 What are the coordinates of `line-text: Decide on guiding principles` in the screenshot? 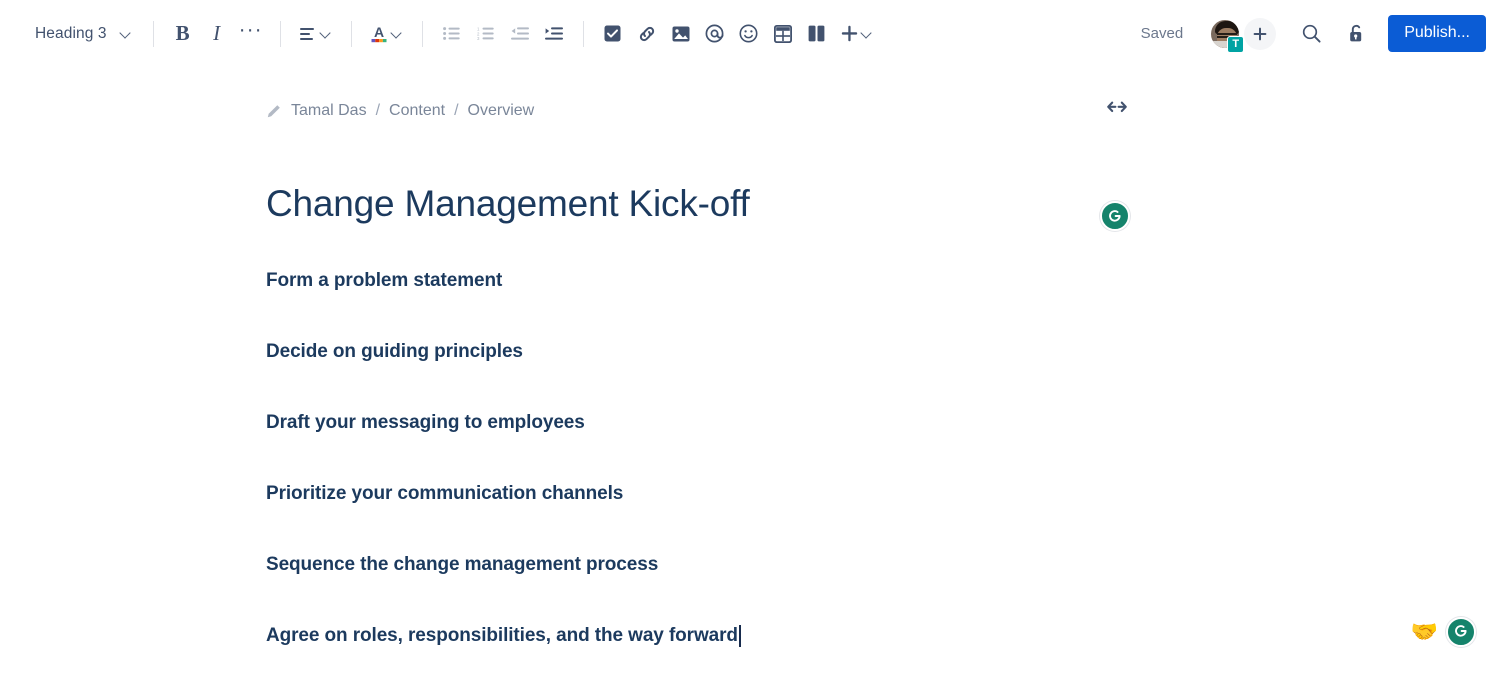 It's located at (394, 351).